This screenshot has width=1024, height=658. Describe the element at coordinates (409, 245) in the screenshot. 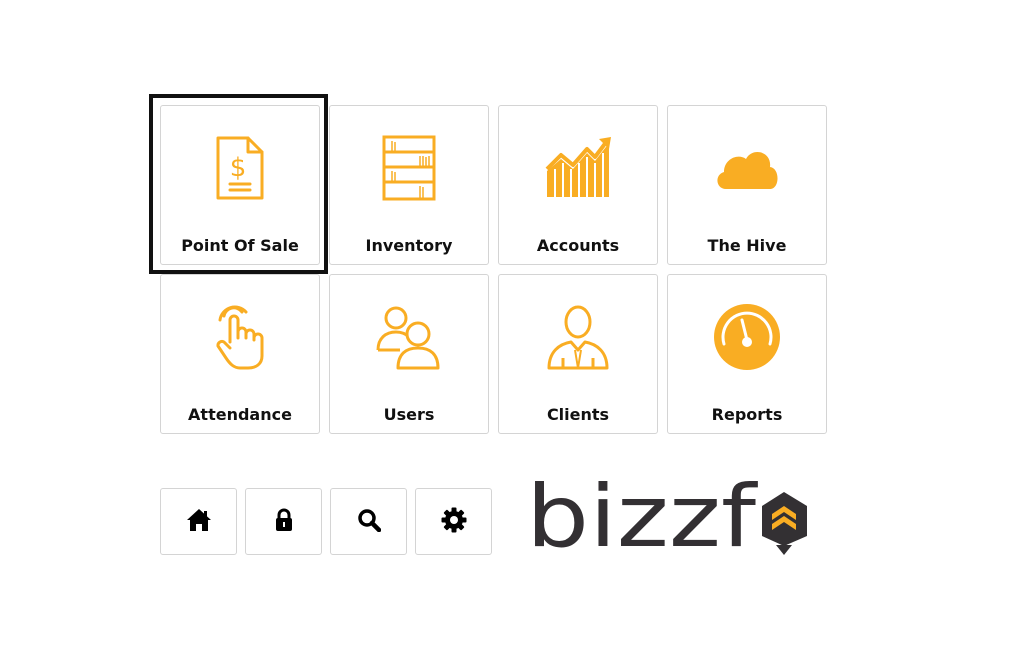

I see `tile-label: Inventory` at that location.